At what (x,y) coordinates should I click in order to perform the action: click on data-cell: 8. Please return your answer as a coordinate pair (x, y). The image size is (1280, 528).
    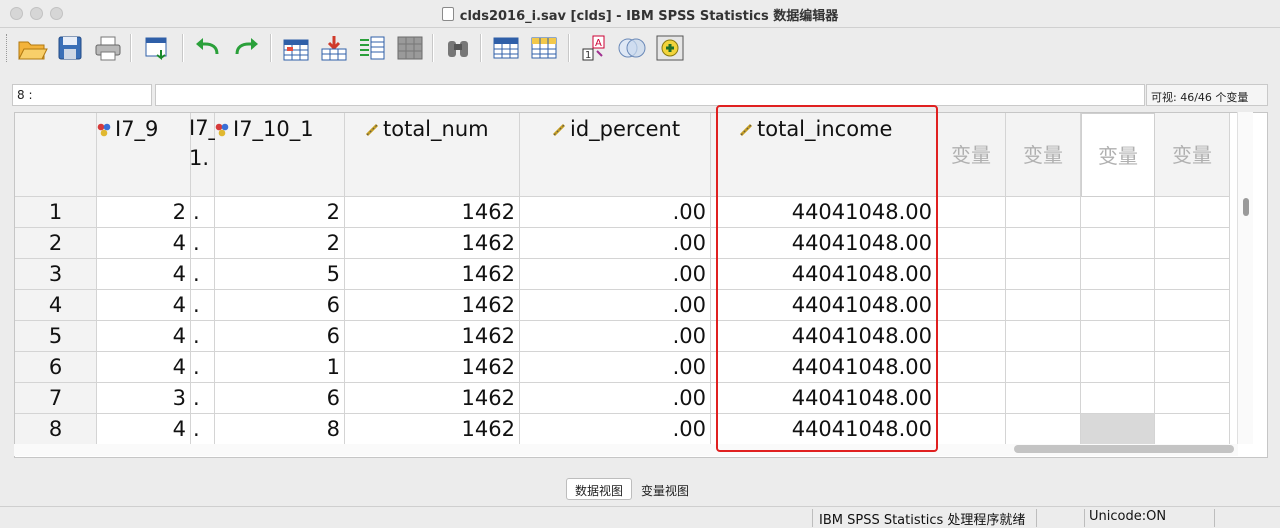
    Looking at the image, I should click on (280, 429).